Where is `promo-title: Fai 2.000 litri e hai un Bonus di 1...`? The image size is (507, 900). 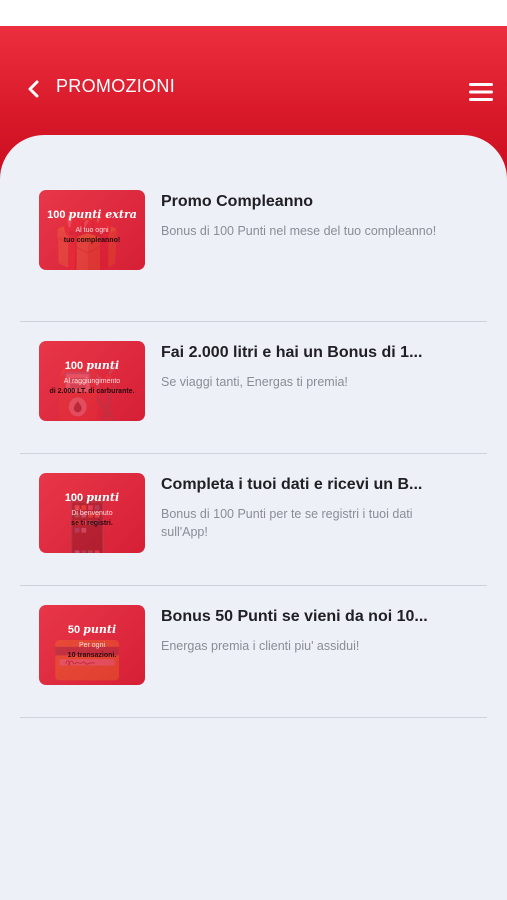
promo-title: Fai 2.000 litri e hai un Bonus di 1... is located at coordinates (292, 352).